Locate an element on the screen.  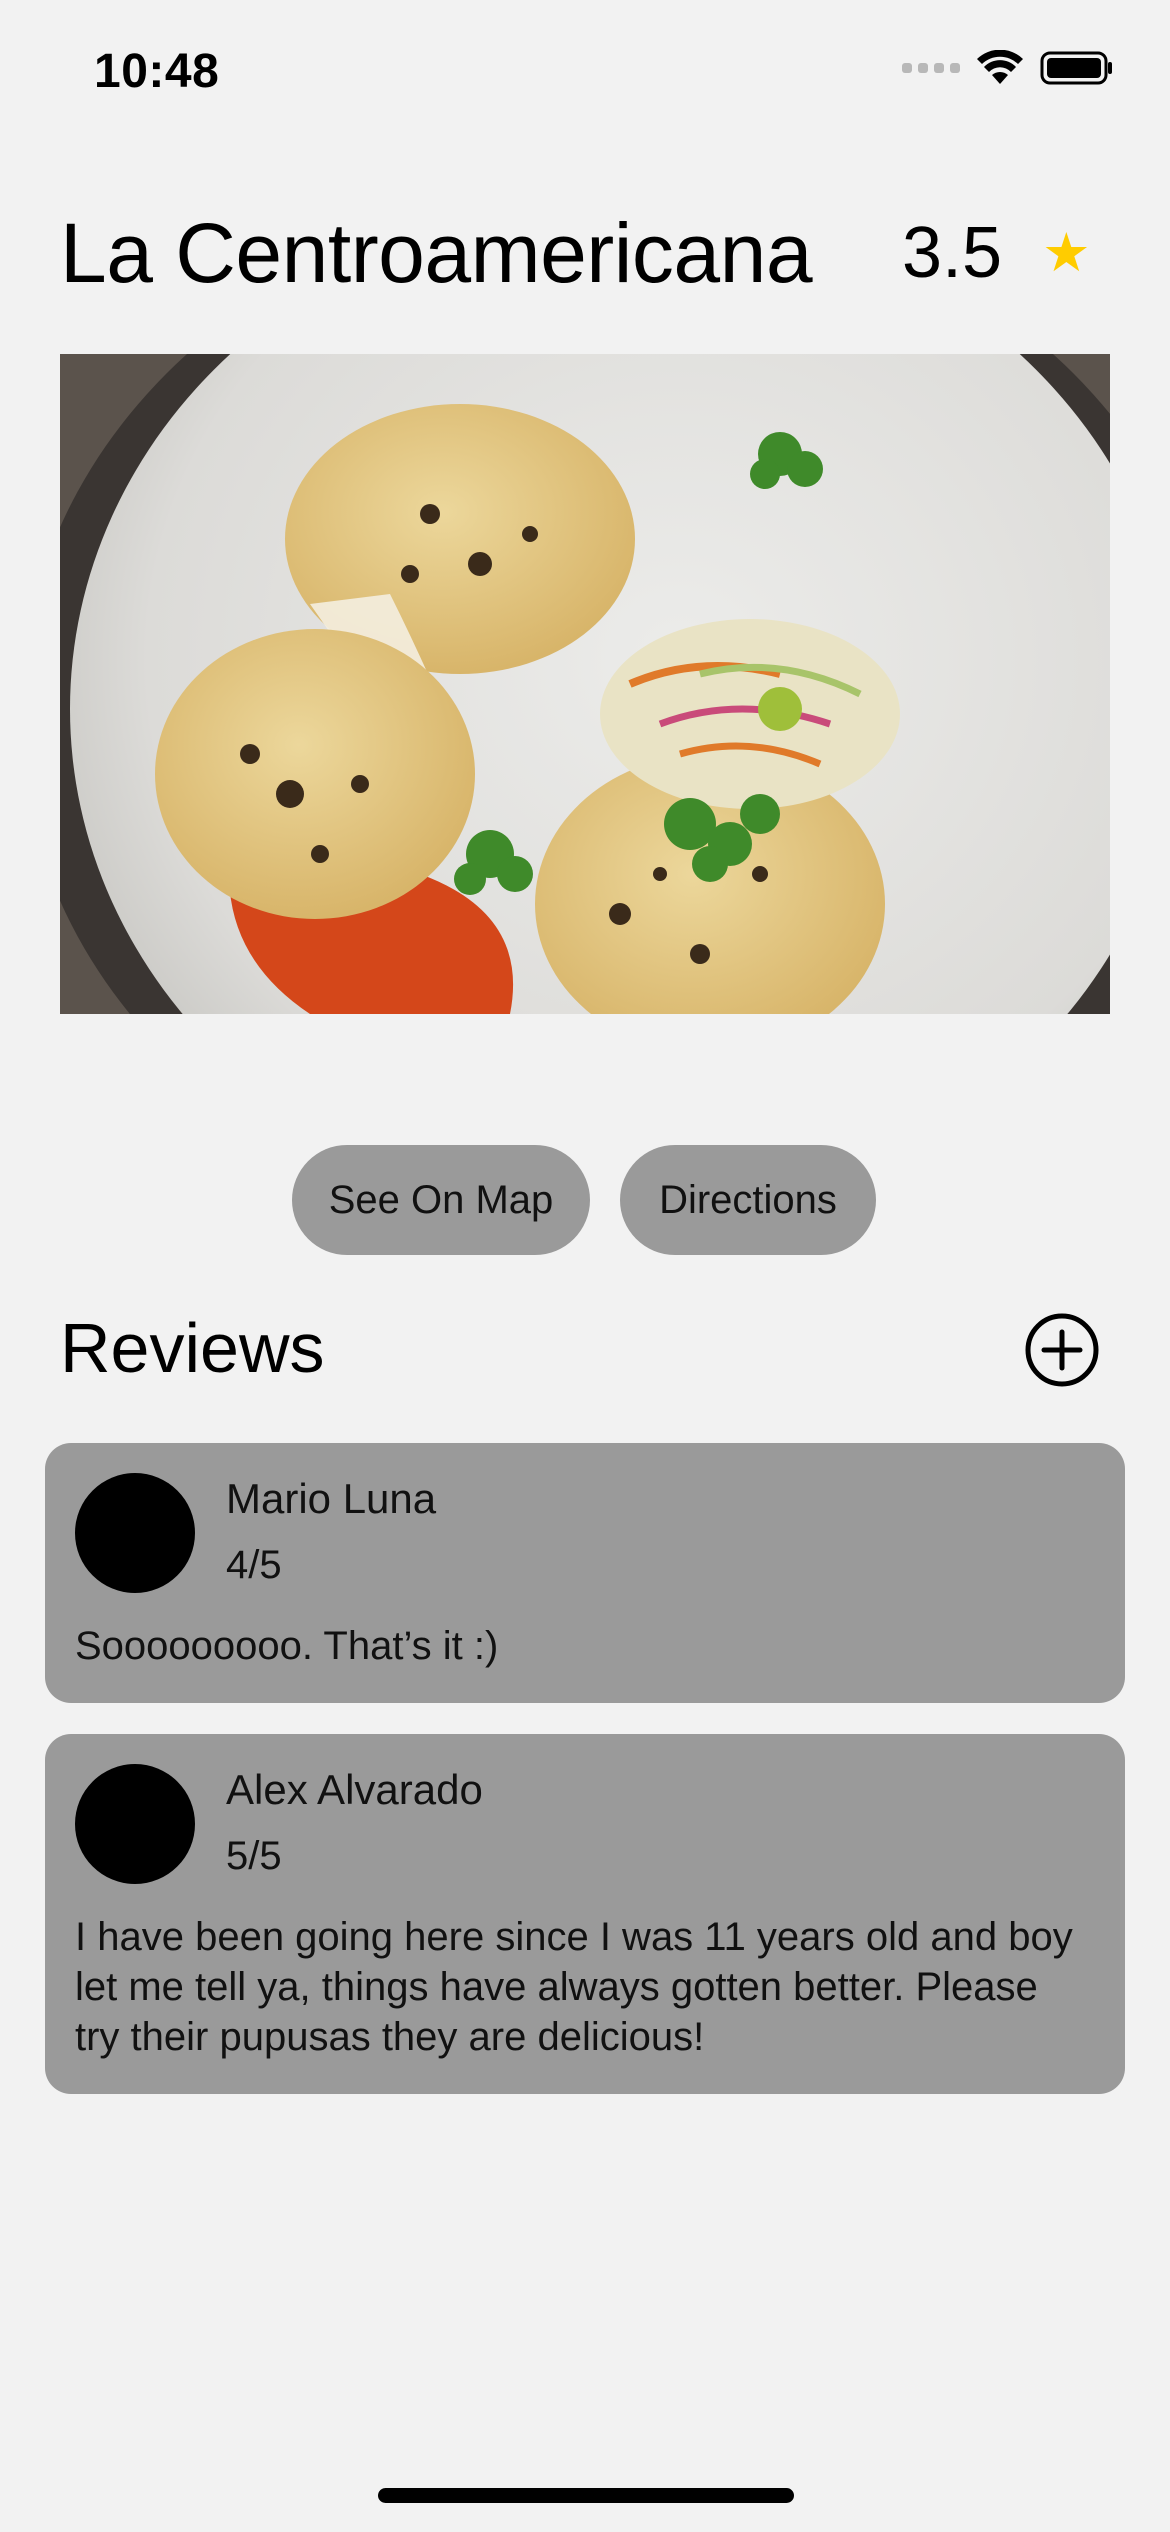
see-on-map-button: See On Map is located at coordinates (441, 1200).